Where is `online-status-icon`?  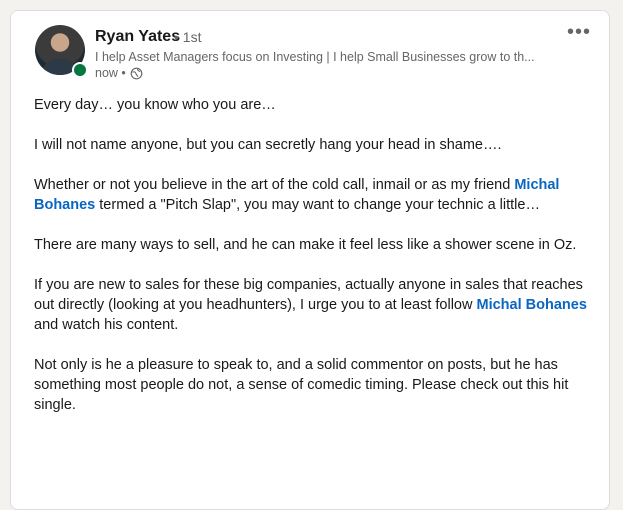 online-status-icon is located at coordinates (80, 70).